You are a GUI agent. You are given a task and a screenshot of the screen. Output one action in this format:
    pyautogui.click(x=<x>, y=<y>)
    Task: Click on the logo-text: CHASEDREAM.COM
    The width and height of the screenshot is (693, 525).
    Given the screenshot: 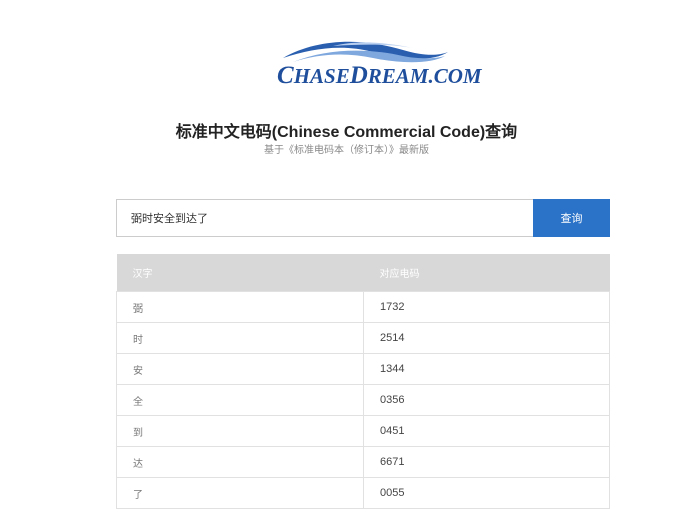 What is the action you would take?
    pyautogui.click(x=379, y=75)
    